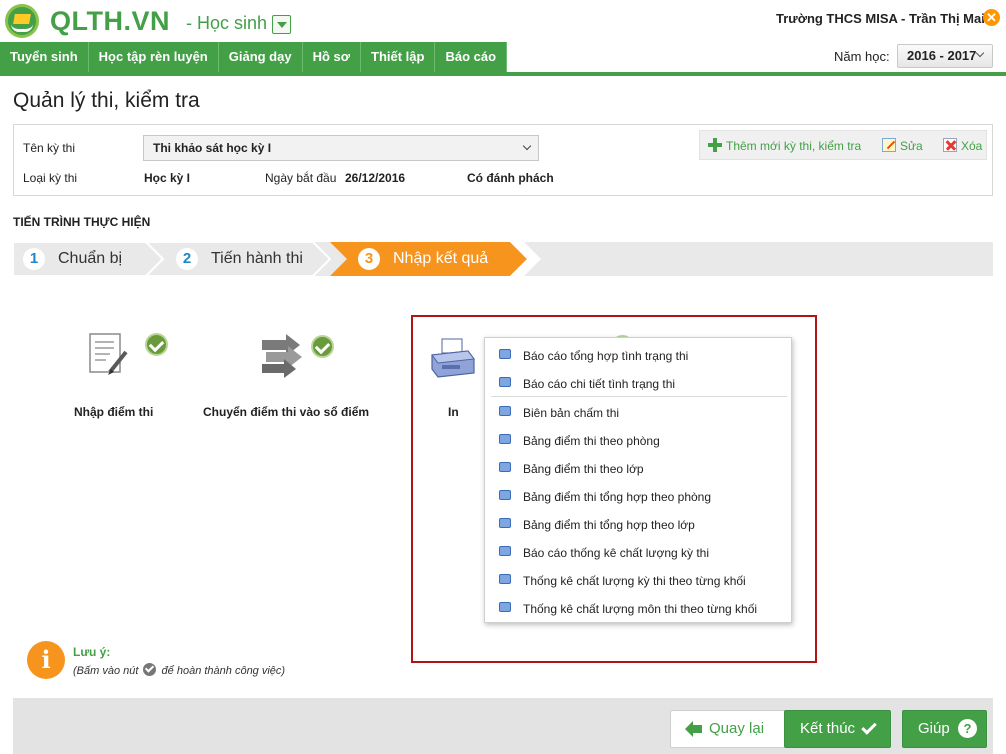 This screenshot has width=1006, height=754. I want to click on step-label: Nhập kết quả, so click(441, 258).